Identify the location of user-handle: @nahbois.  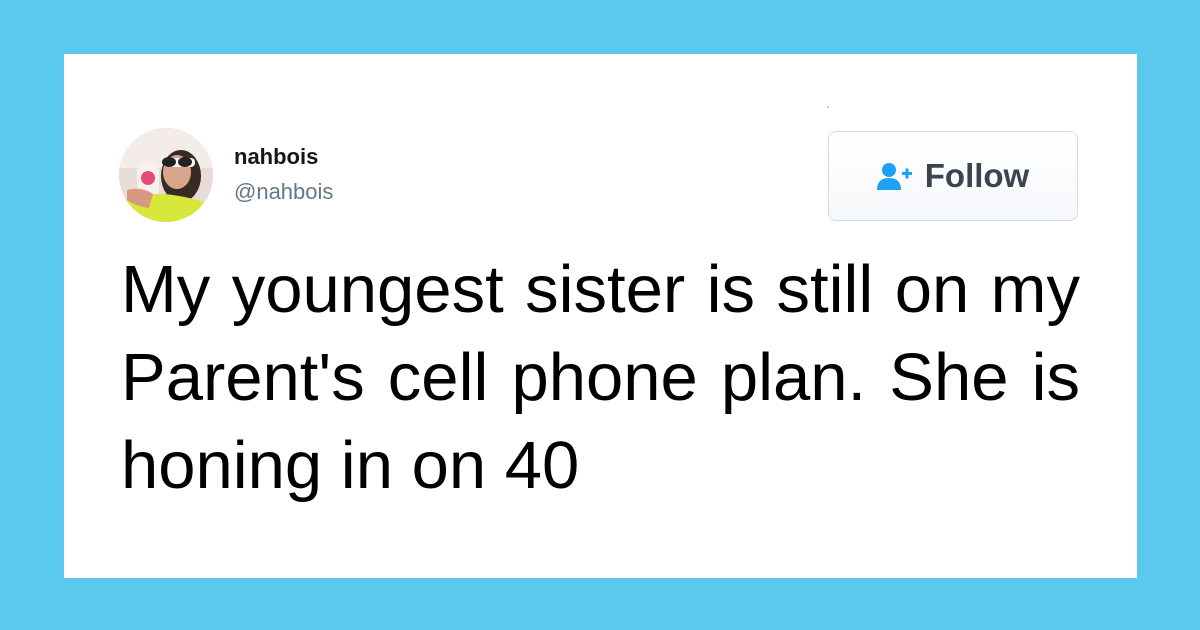
(283, 192).